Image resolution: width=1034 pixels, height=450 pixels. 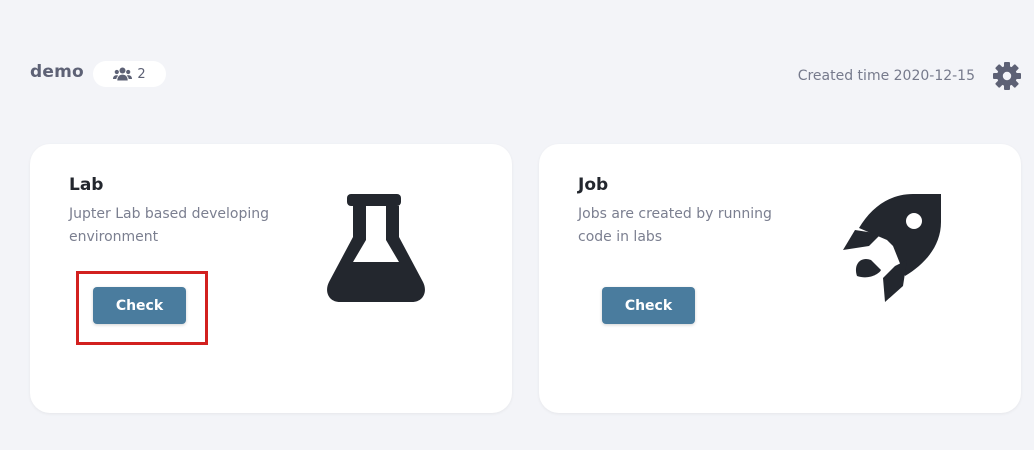 I want to click on created-time: Created time 2020-12-15, so click(x=886, y=76).